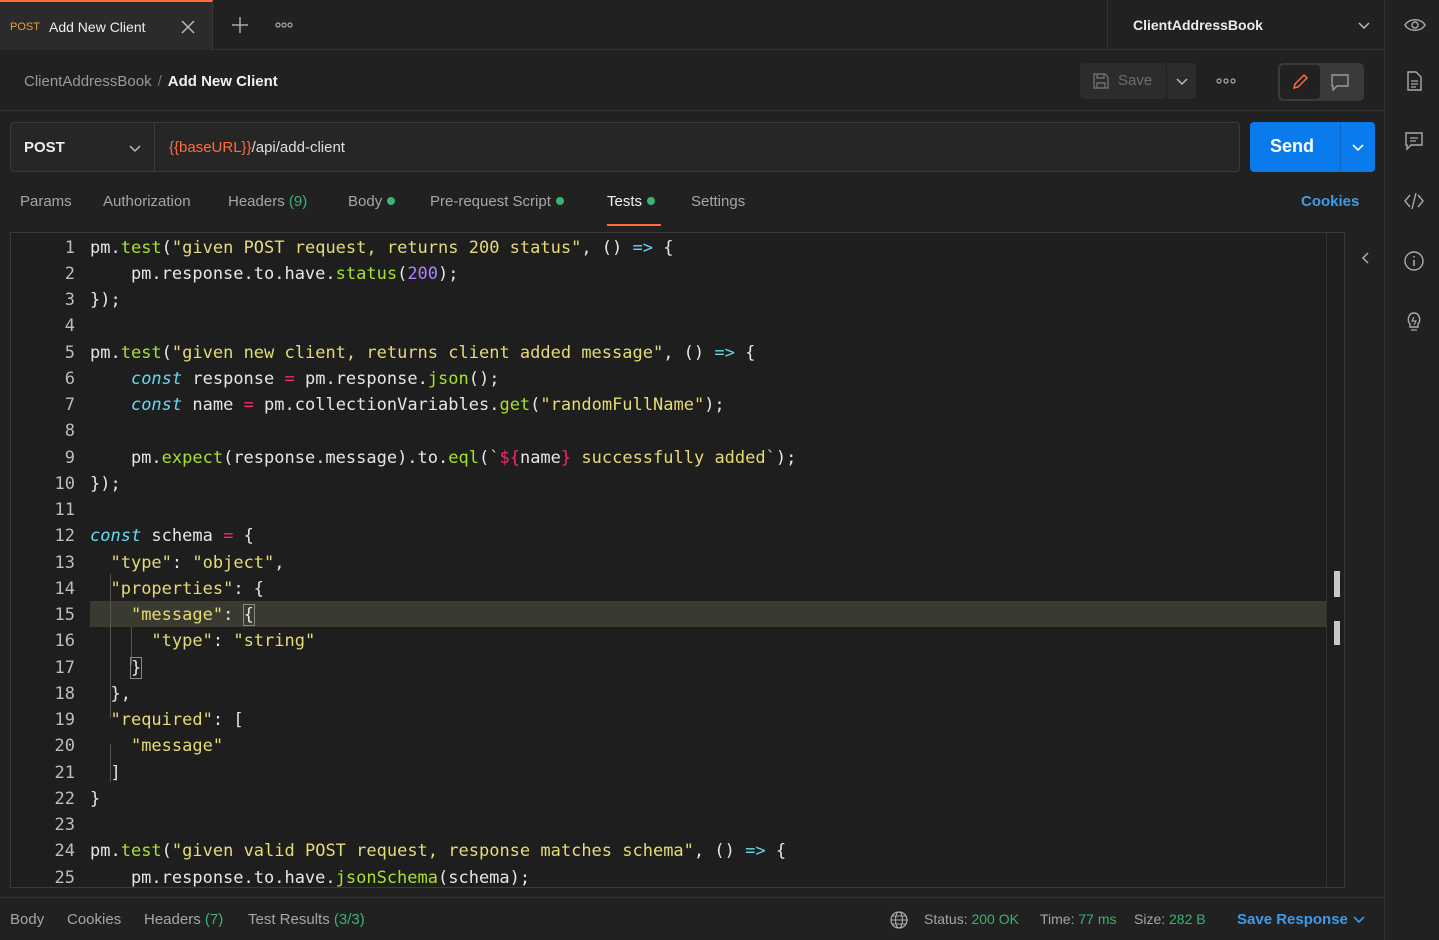  What do you see at coordinates (64, 694) in the screenshot?
I see `line-number: 18` at bounding box center [64, 694].